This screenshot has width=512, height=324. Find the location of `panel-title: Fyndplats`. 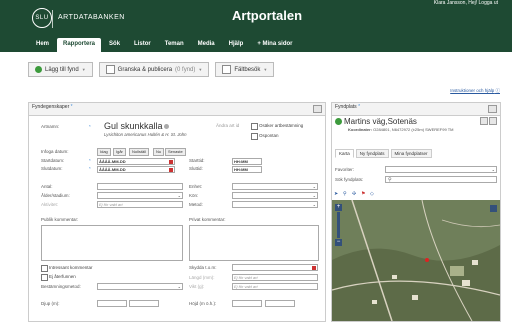

panel-title: Fyndplats is located at coordinates (346, 107).